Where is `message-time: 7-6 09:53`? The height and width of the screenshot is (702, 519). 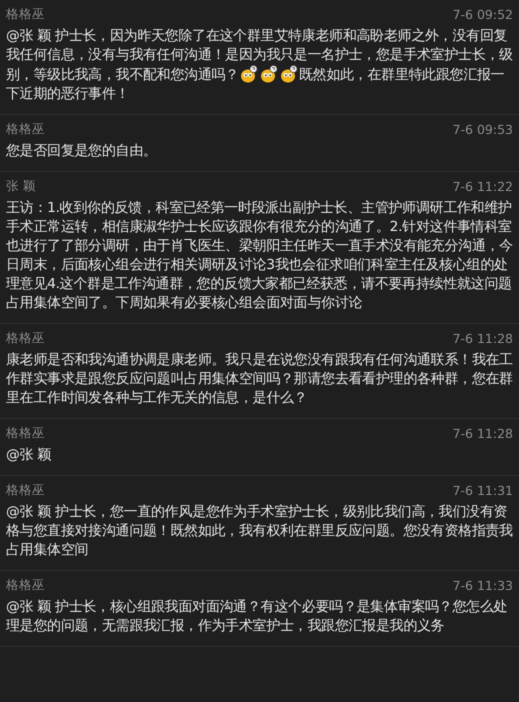 message-time: 7-6 09:53 is located at coordinates (482, 129).